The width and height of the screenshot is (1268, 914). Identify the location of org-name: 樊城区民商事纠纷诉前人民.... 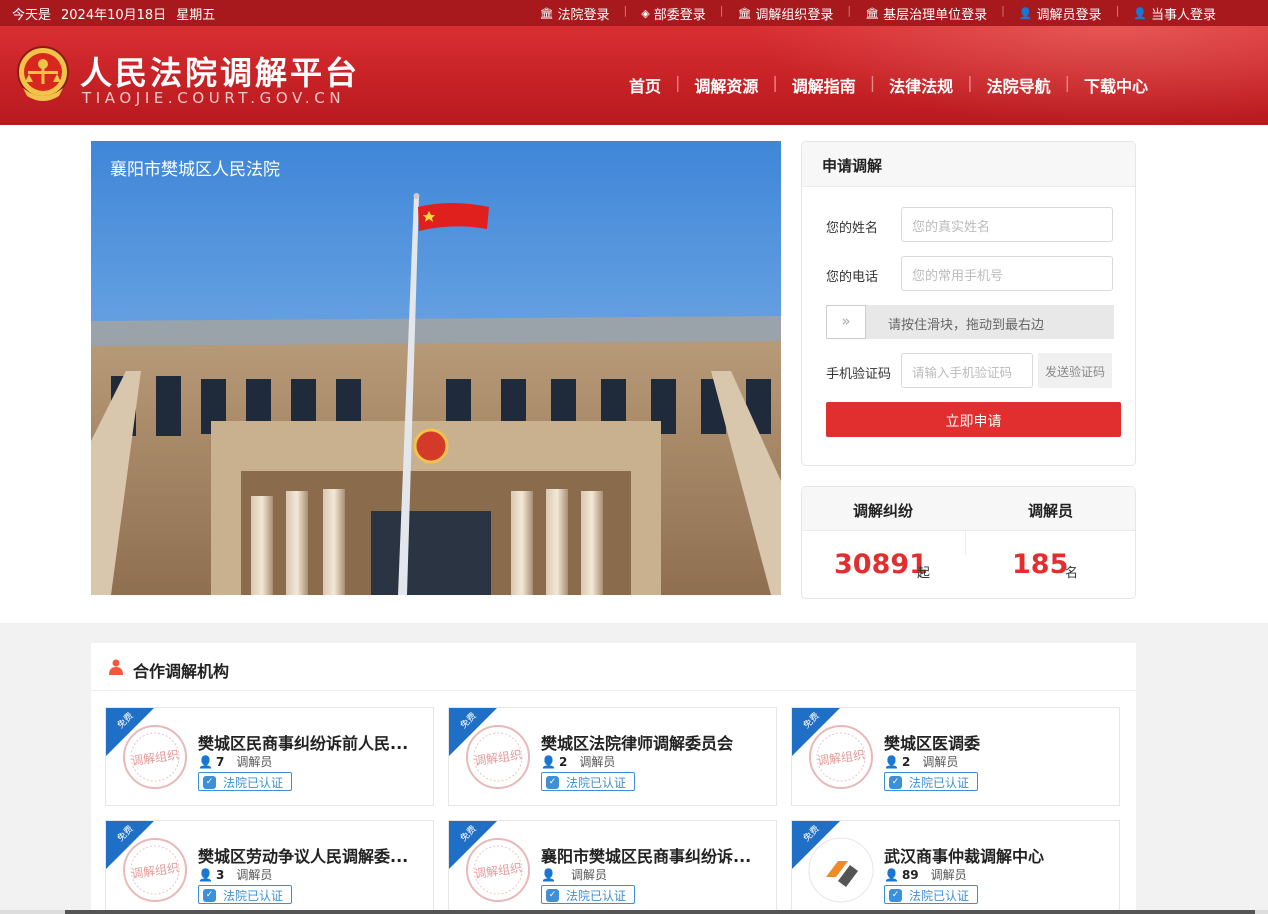
(309, 742).